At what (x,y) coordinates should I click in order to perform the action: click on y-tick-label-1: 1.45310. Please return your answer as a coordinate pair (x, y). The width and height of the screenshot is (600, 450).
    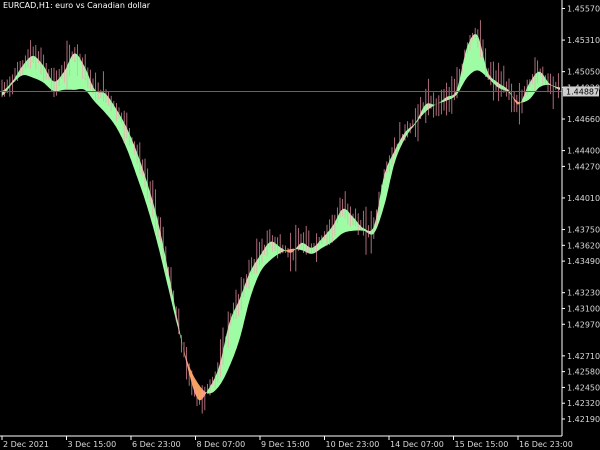
    Looking at the image, I should click on (583, 40).